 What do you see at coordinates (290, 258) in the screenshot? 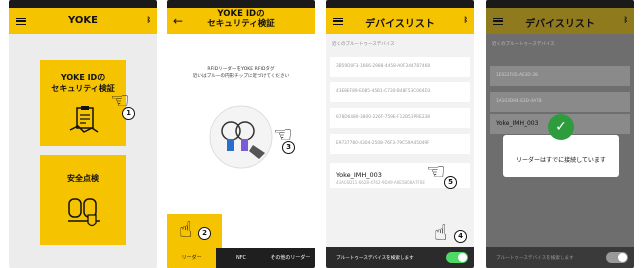
I see `tab-other-reader: その他のリーダー` at bounding box center [290, 258].